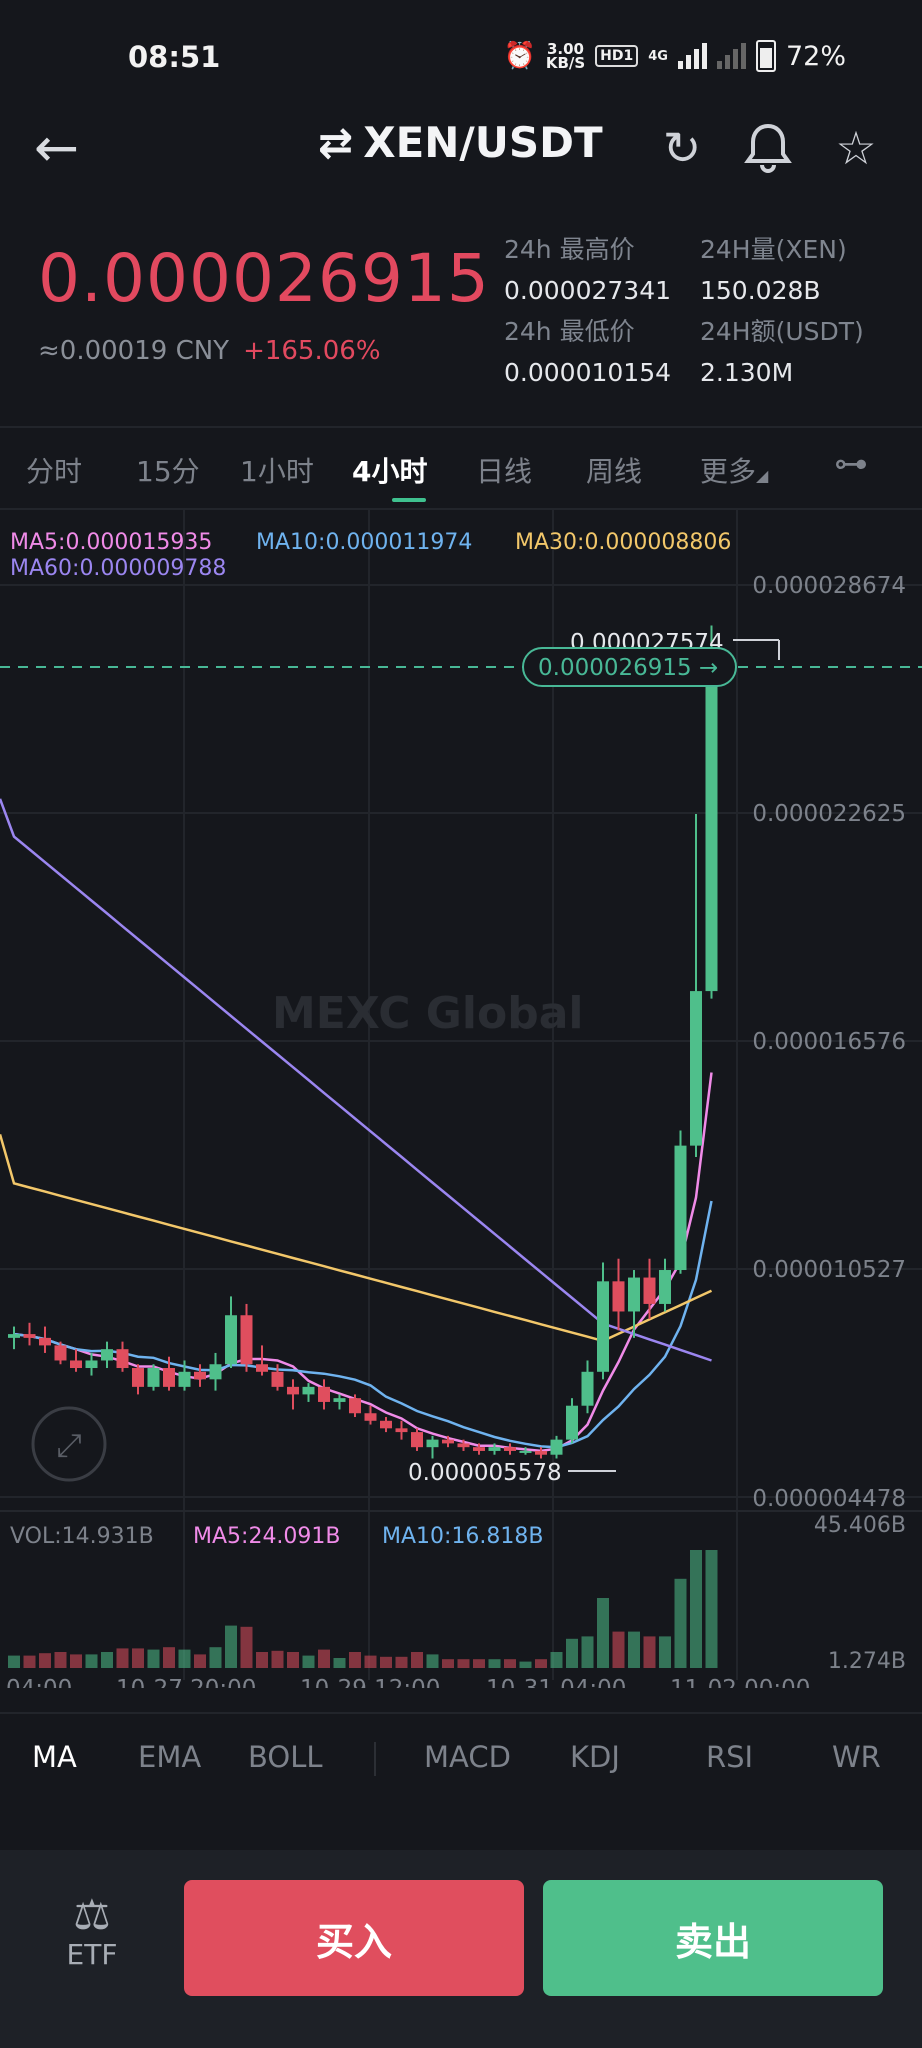  What do you see at coordinates (829, 586) in the screenshot?
I see `price-axis-1: 0.000028674` at bounding box center [829, 586].